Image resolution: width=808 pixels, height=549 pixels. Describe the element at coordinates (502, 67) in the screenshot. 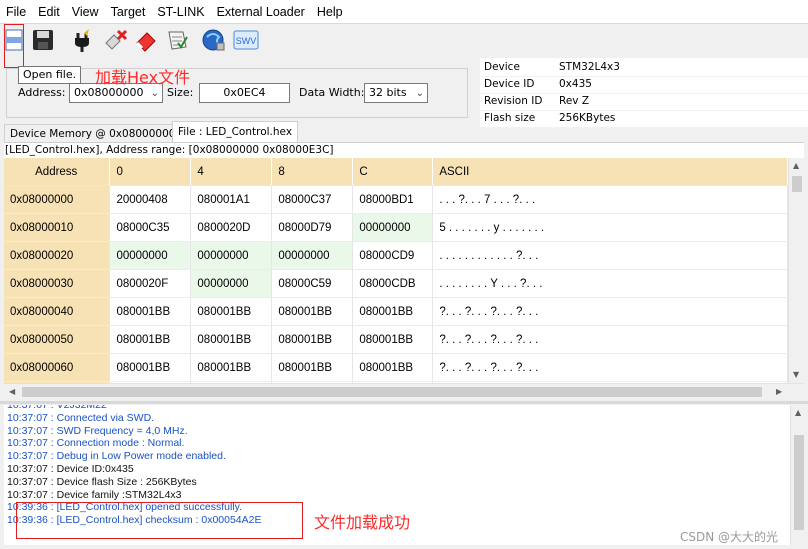

I see `device-key: Device` at that location.